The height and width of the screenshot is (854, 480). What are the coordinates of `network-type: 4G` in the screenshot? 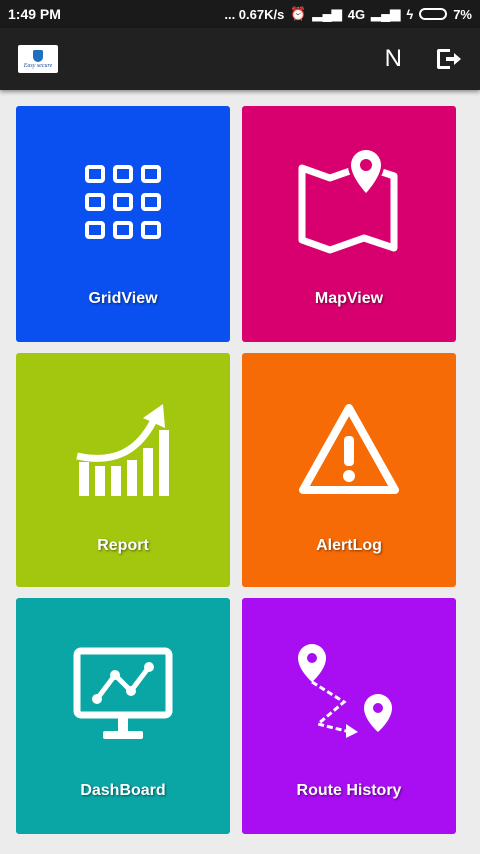 It's located at (356, 14).